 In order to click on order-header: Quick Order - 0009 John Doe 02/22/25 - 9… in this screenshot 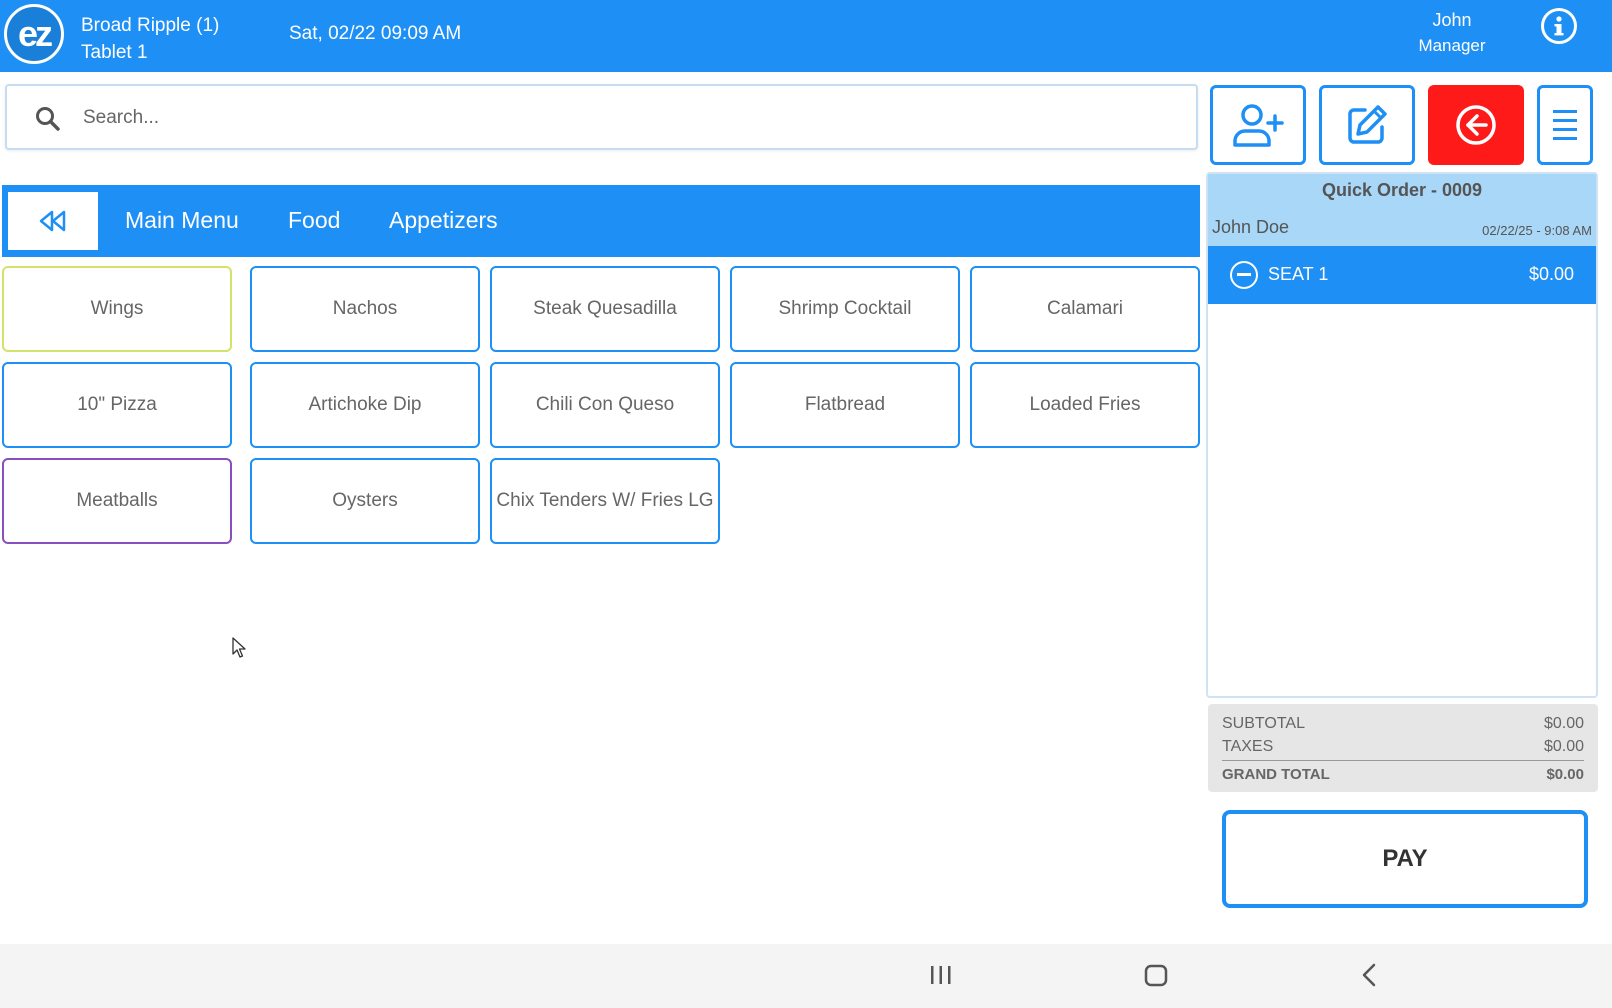, I will do `click(1402, 210)`.